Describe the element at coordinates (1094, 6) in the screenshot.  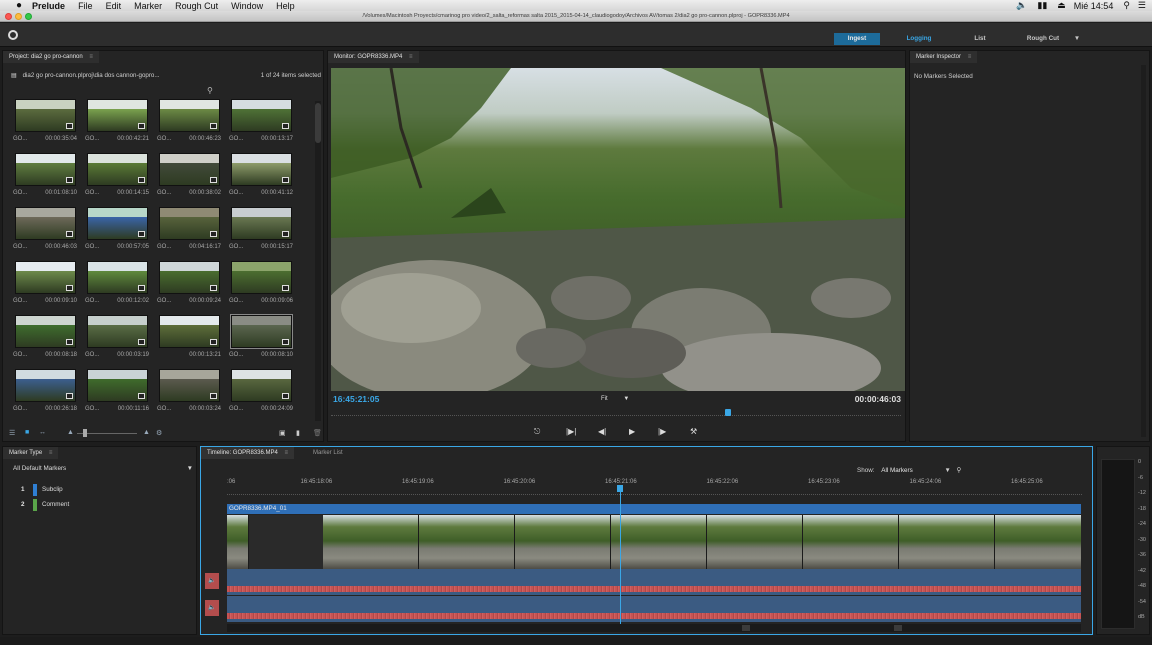
I see `clock: Mié 14:54` at that location.